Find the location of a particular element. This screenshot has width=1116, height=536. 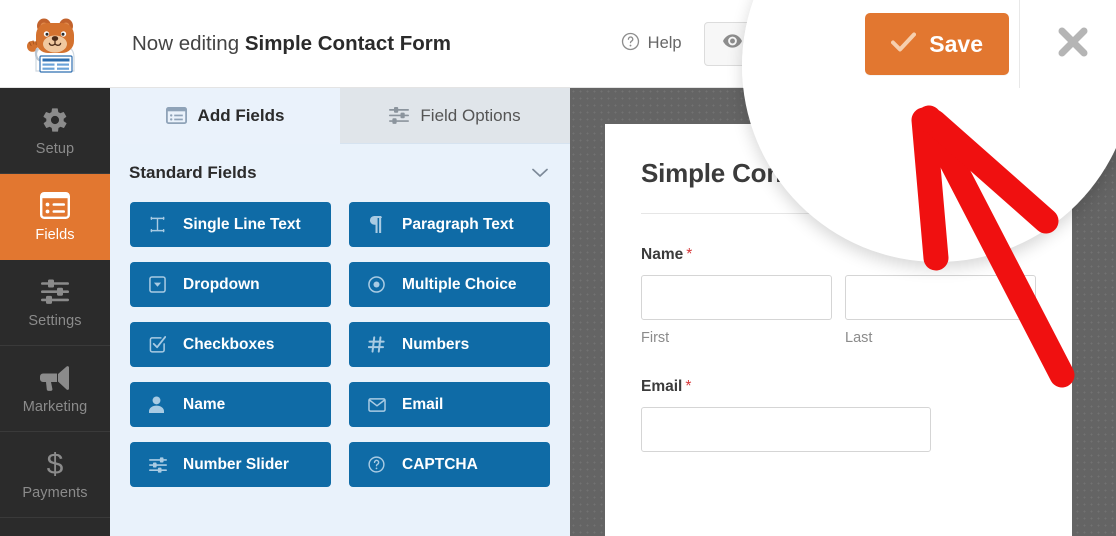

sidebar-item-label: Setup is located at coordinates (55, 148).